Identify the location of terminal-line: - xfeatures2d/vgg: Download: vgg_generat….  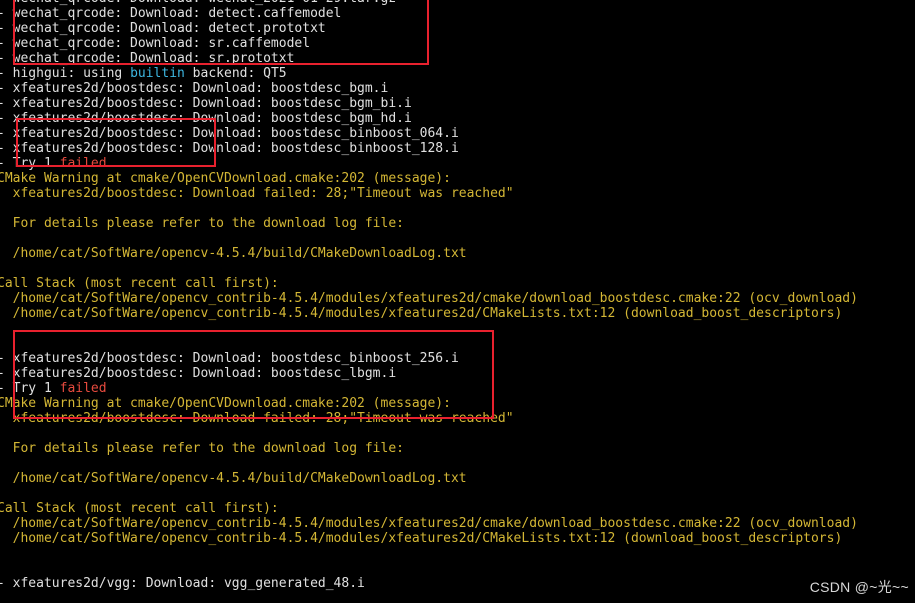
(429, 583).